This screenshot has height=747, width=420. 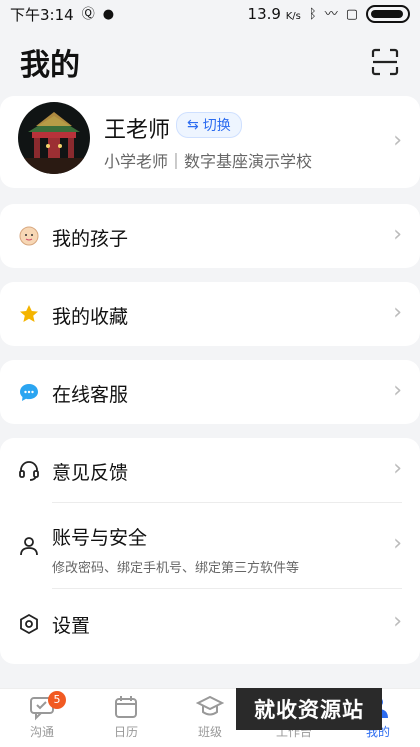 I want to click on menu-label: 在线客服, so click(x=90, y=395).